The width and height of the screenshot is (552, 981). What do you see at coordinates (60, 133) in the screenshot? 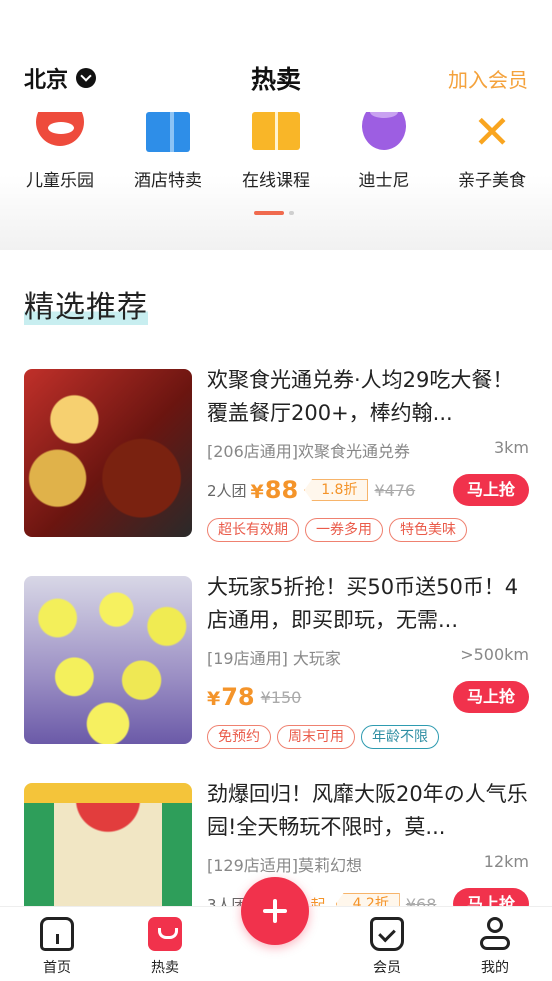
I see `rocking-horse-icon` at bounding box center [60, 133].